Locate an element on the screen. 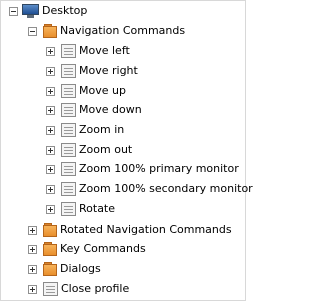  monitor-icon is located at coordinates (30, 11).